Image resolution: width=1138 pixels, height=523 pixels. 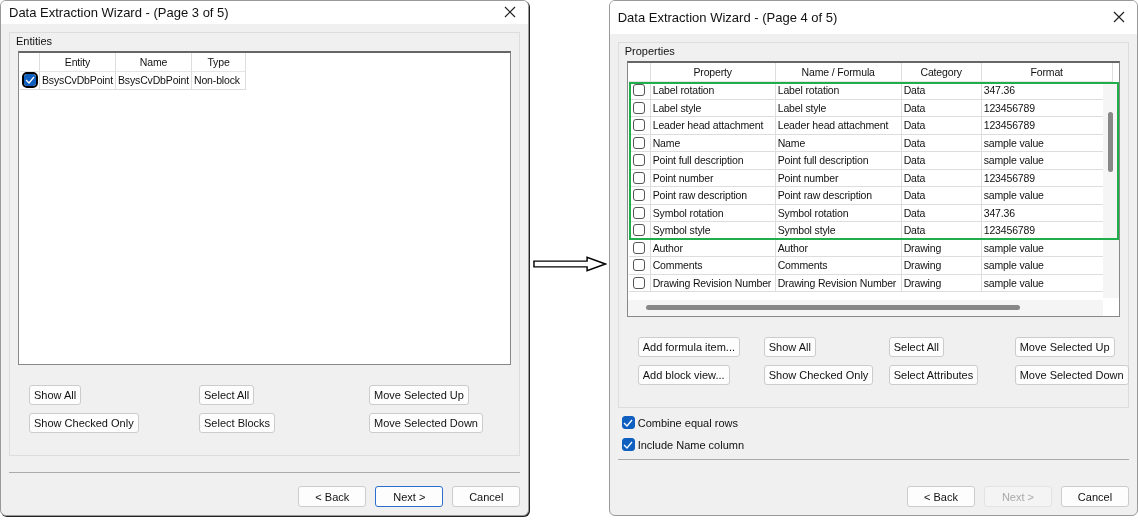 What do you see at coordinates (409, 496) in the screenshot?
I see `nav-button: Next >` at bounding box center [409, 496].